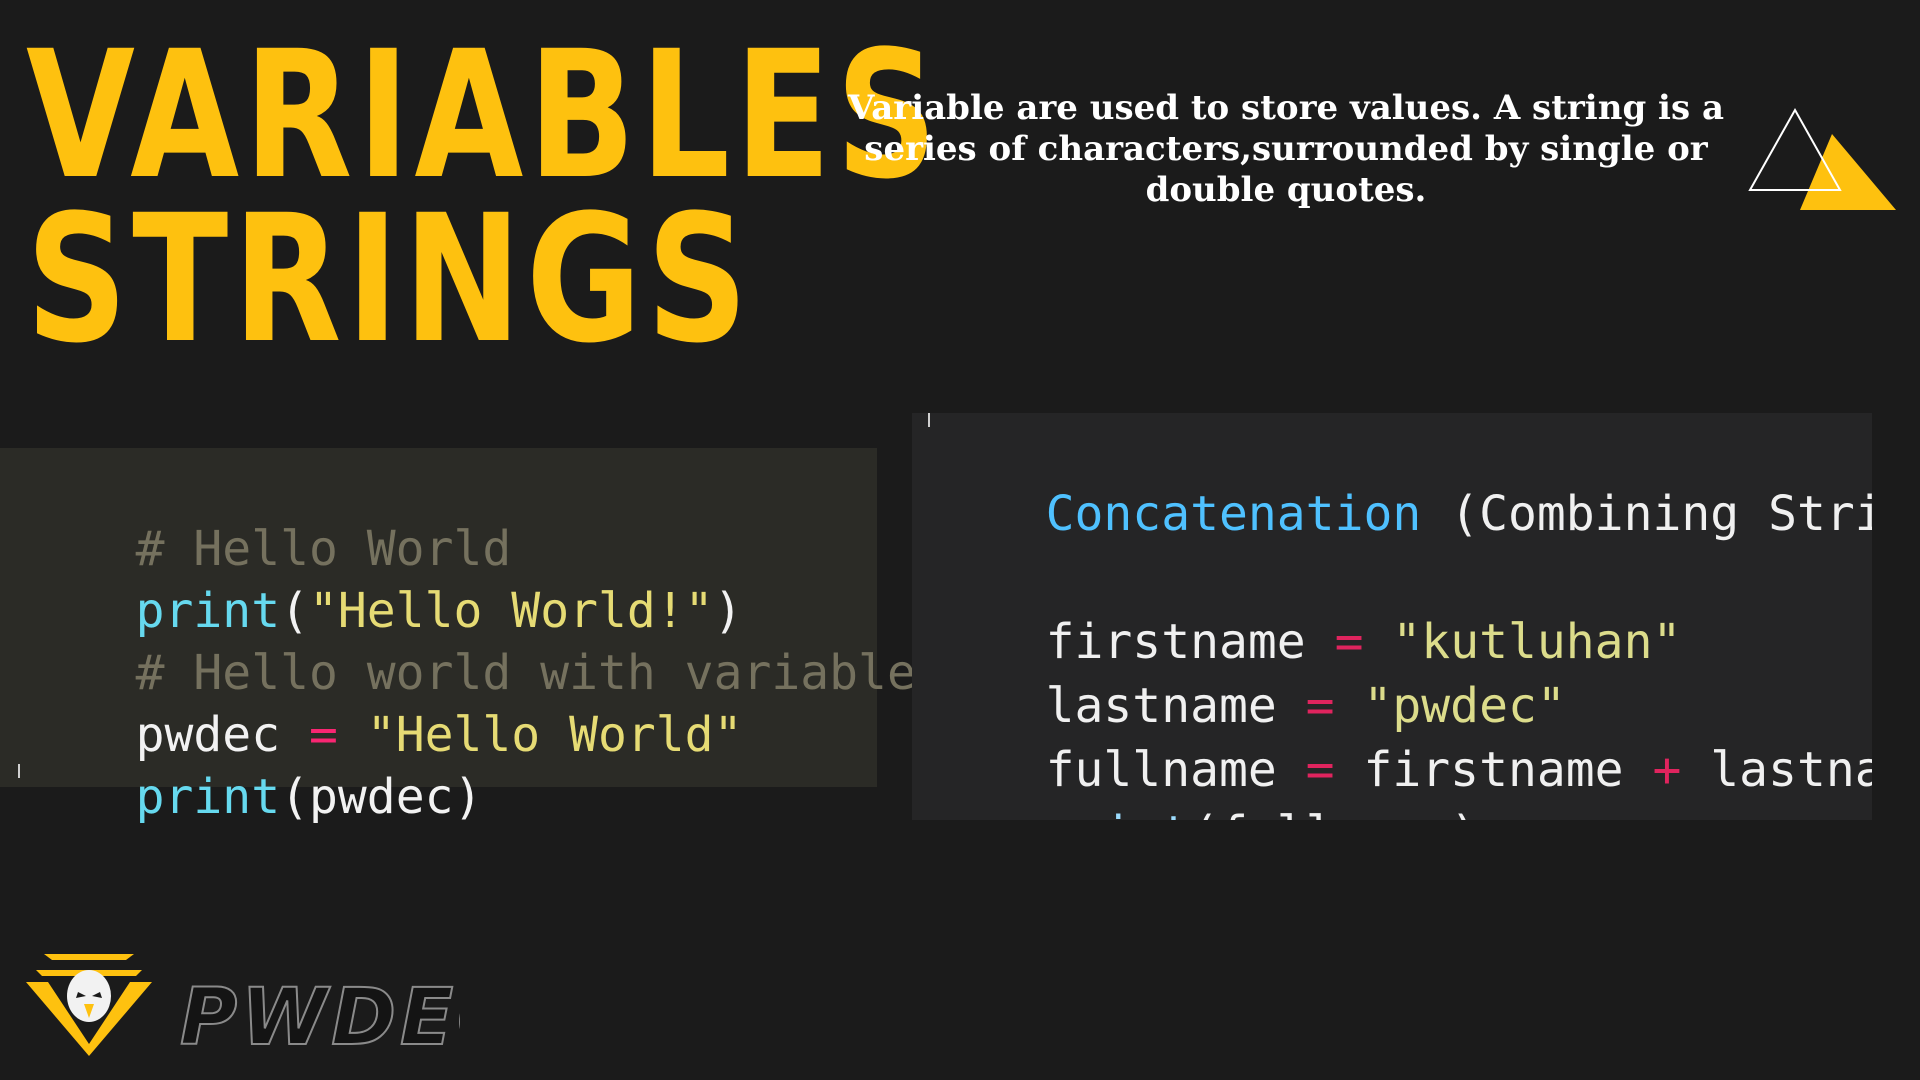 The image size is (1920, 1080). I want to click on code-line-4: print(fullname), so click(1204, 780).